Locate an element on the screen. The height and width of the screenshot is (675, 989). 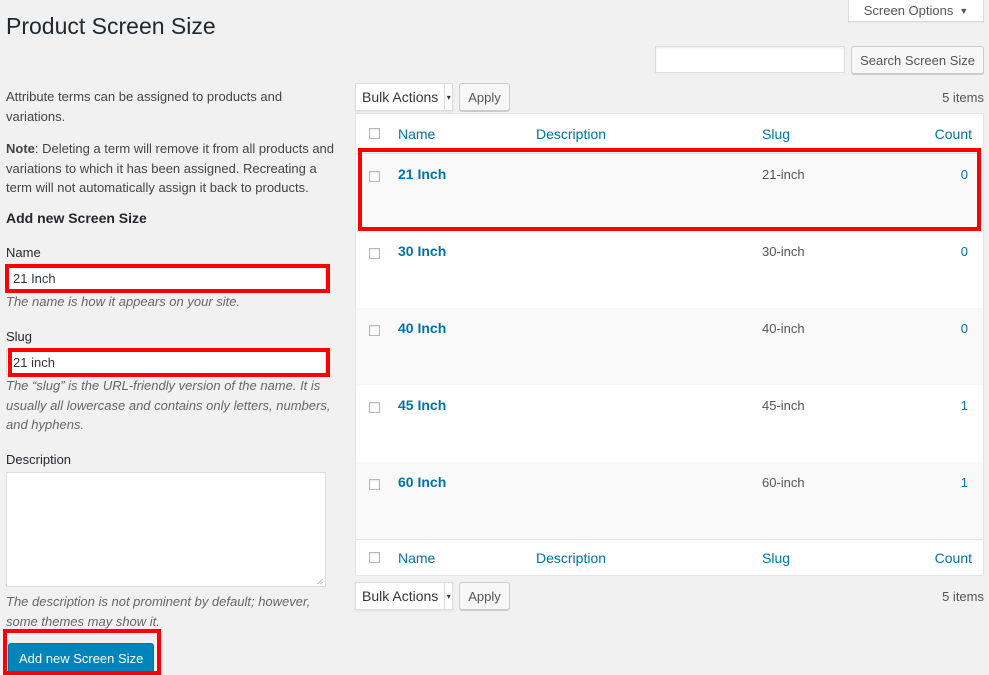
term-name-link: 21 Inch is located at coordinates (467, 174).